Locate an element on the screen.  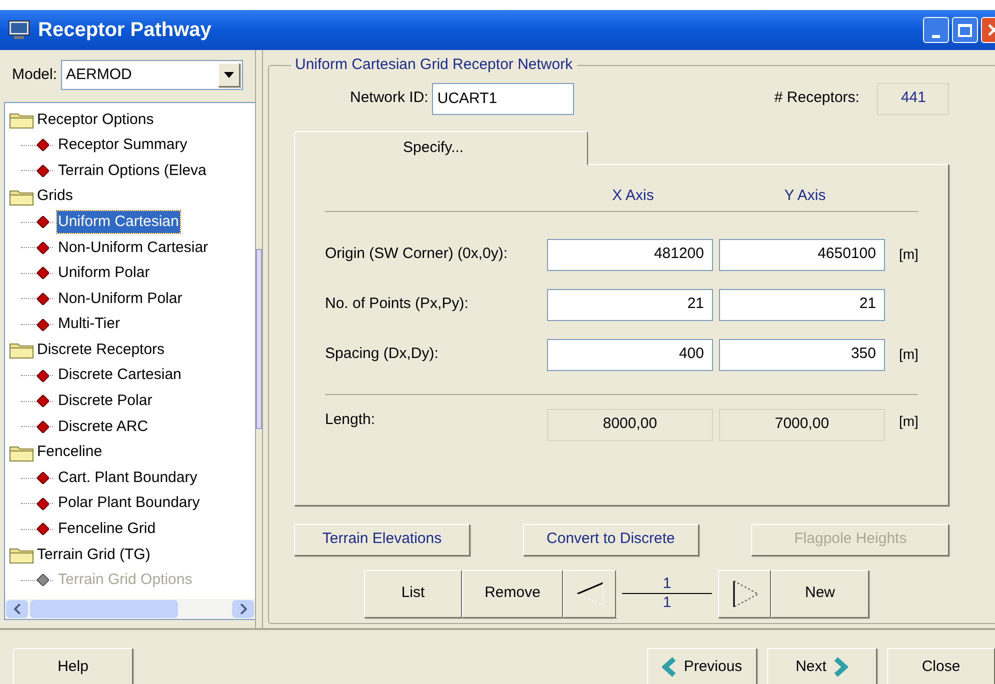
close-dialog-button: Close is located at coordinates (941, 666).